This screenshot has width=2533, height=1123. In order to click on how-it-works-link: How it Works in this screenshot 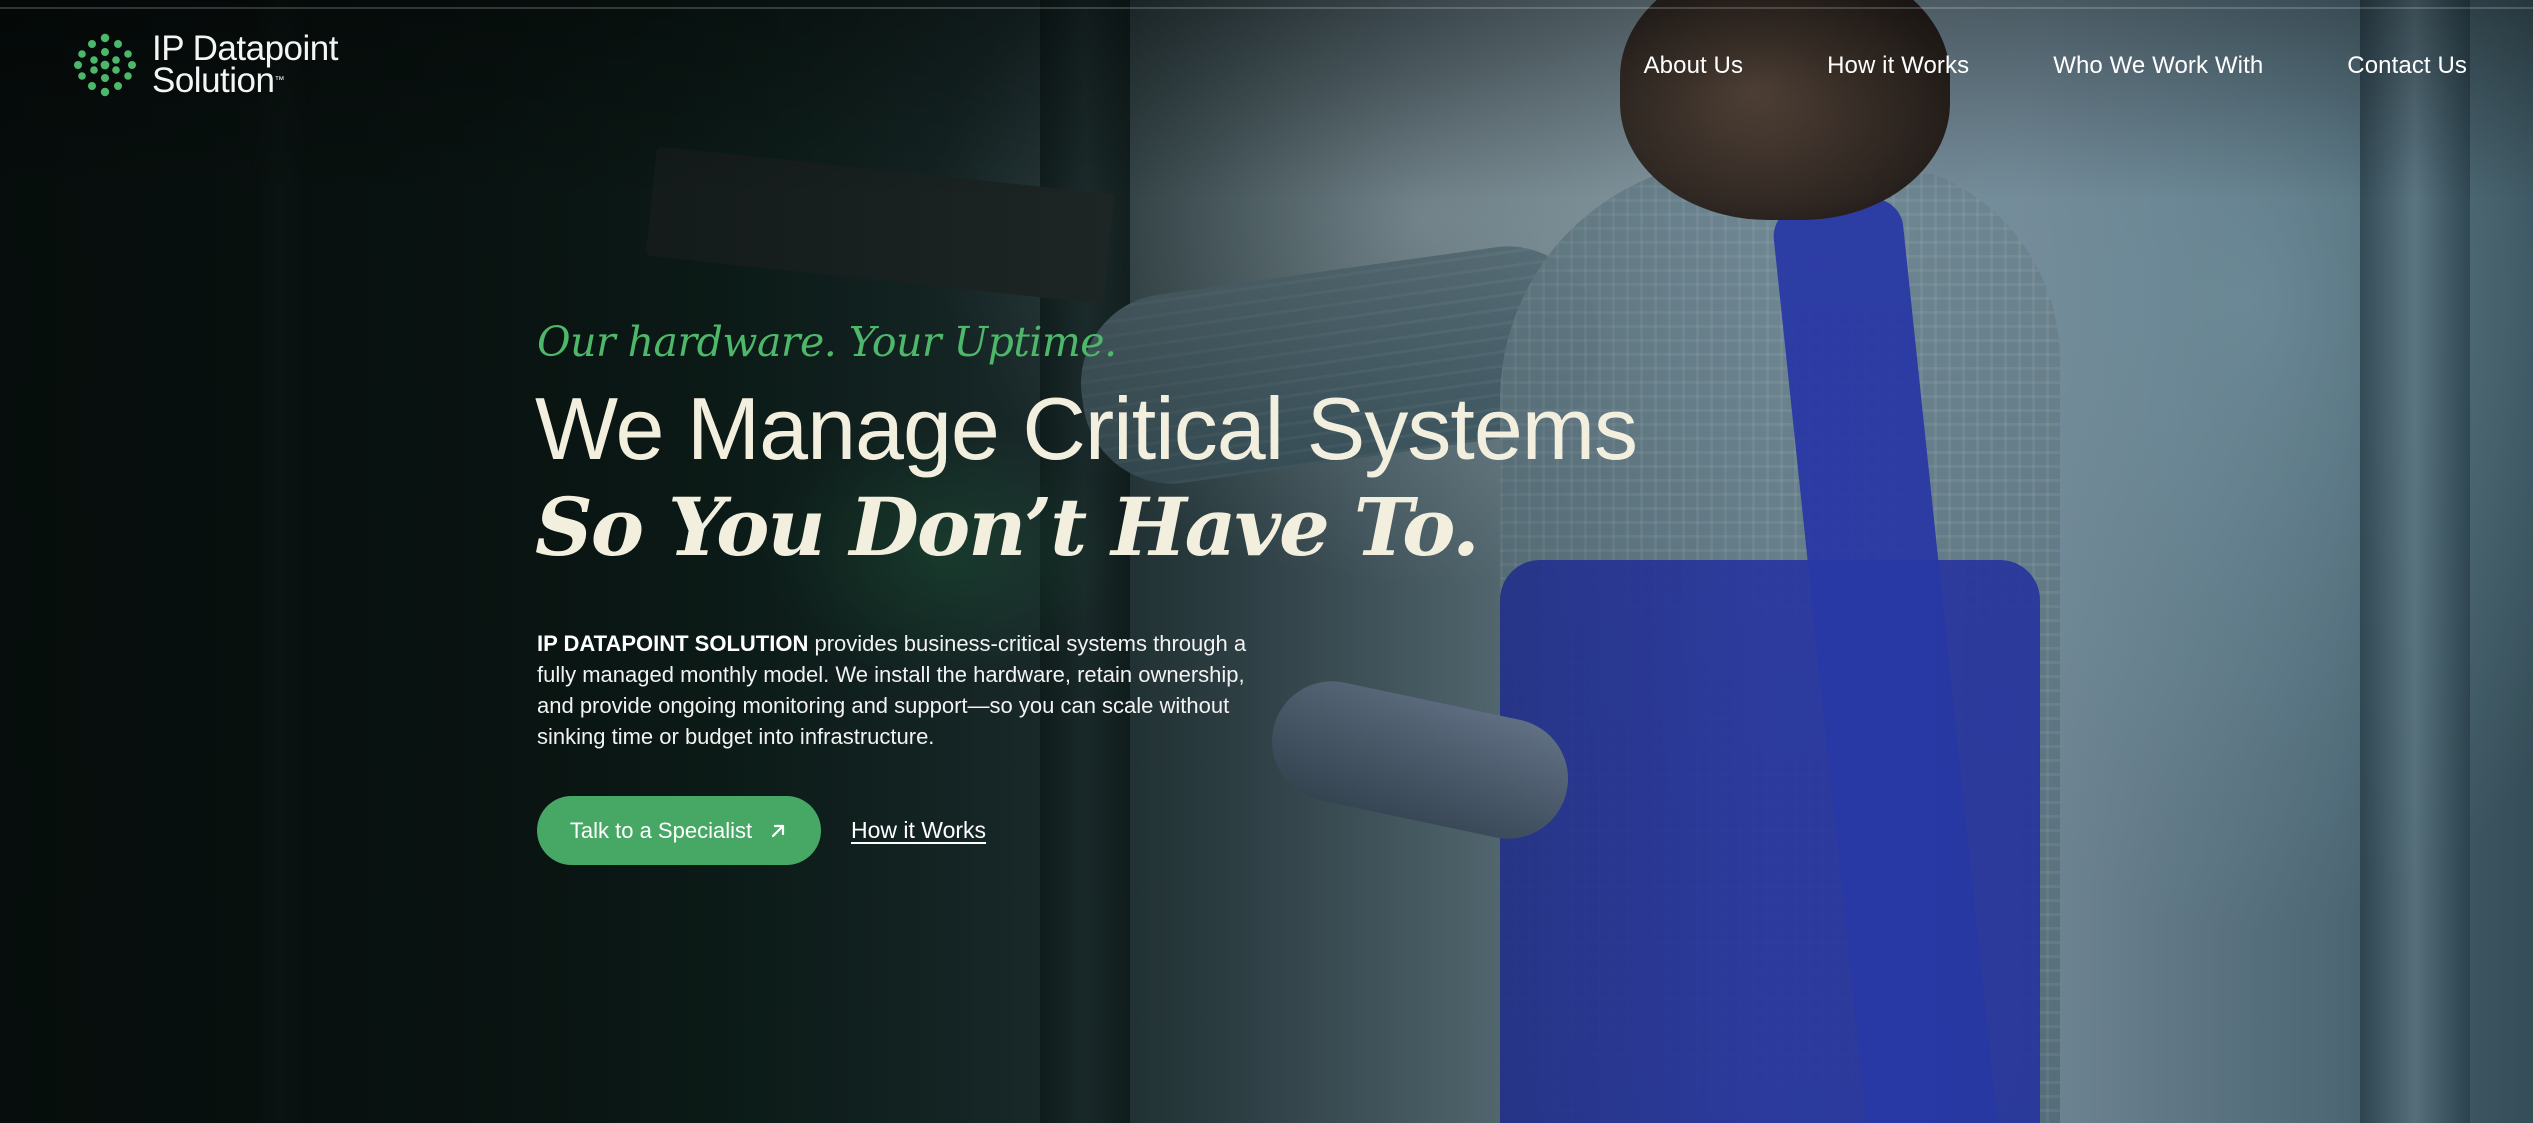, I will do `click(918, 830)`.